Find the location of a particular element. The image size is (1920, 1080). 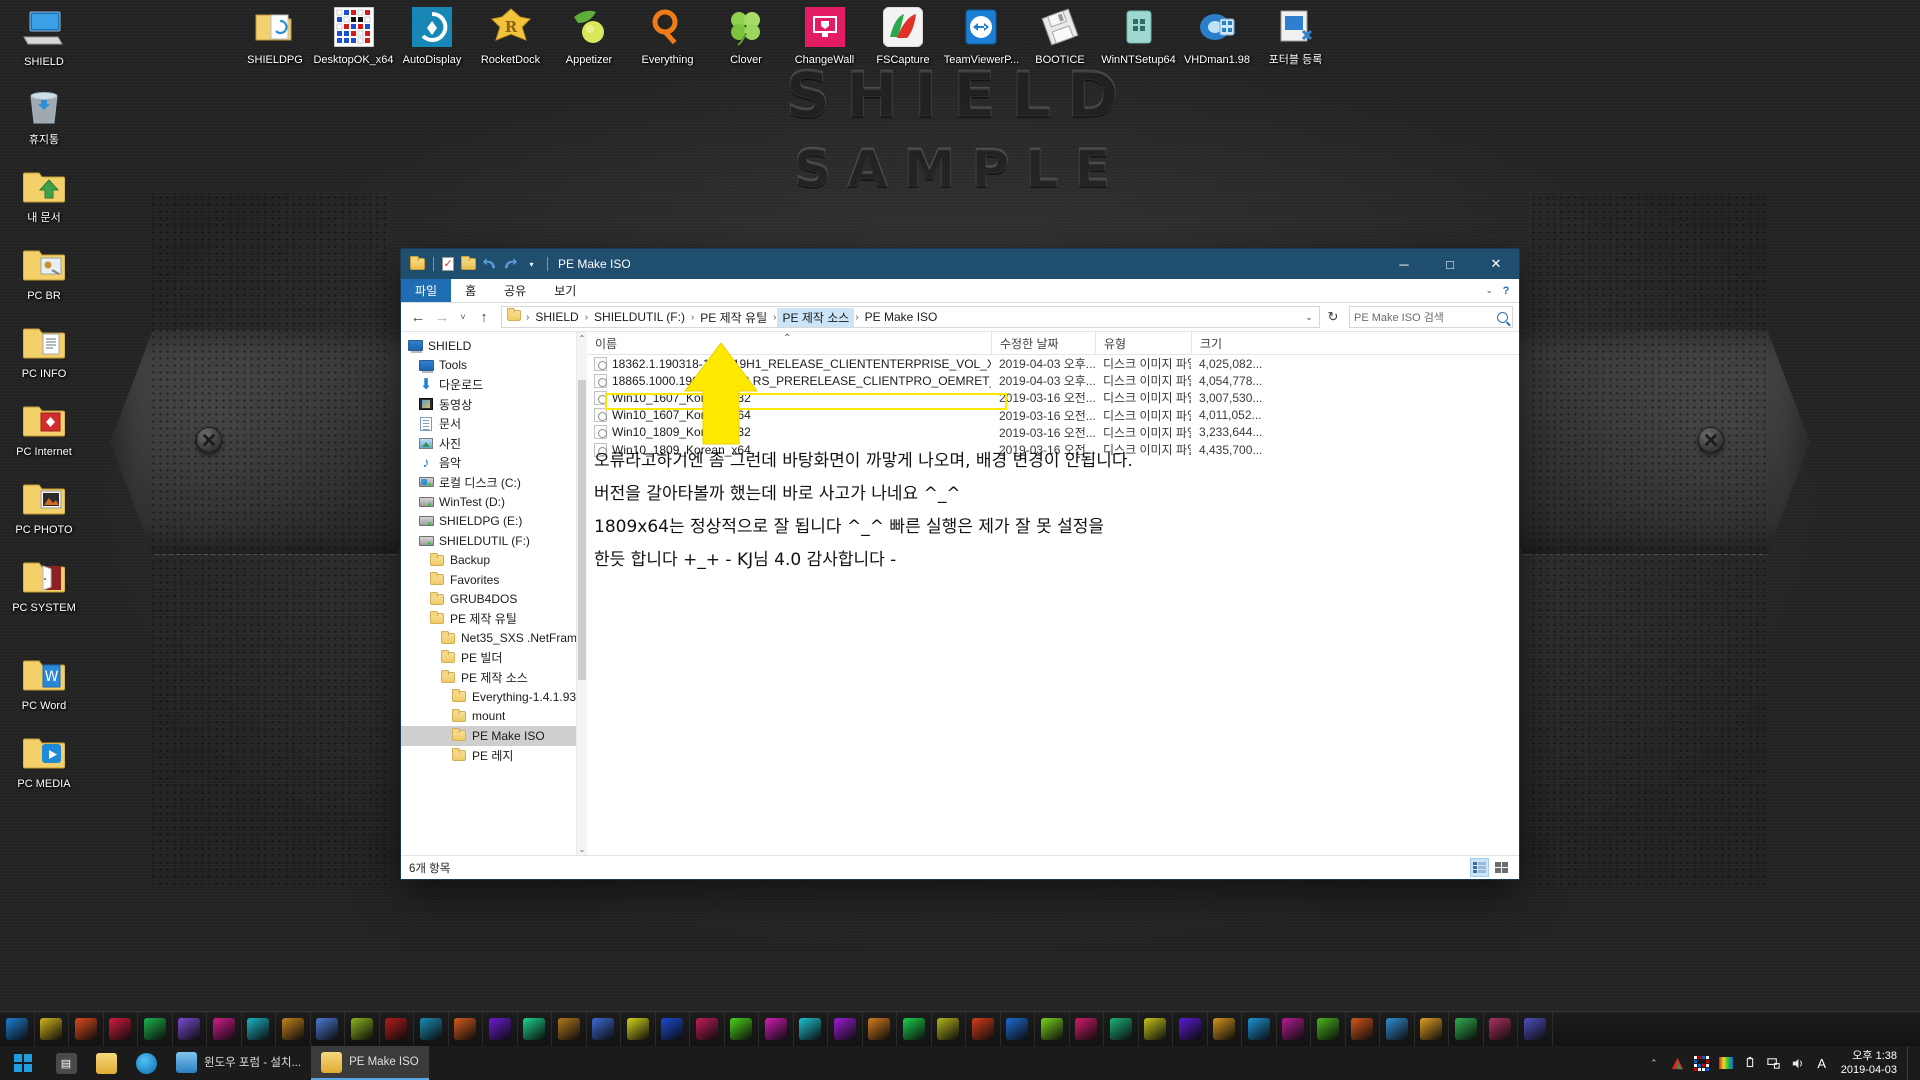

desktop-icon-내-문서: 내 문서 is located at coordinates (44, 193).